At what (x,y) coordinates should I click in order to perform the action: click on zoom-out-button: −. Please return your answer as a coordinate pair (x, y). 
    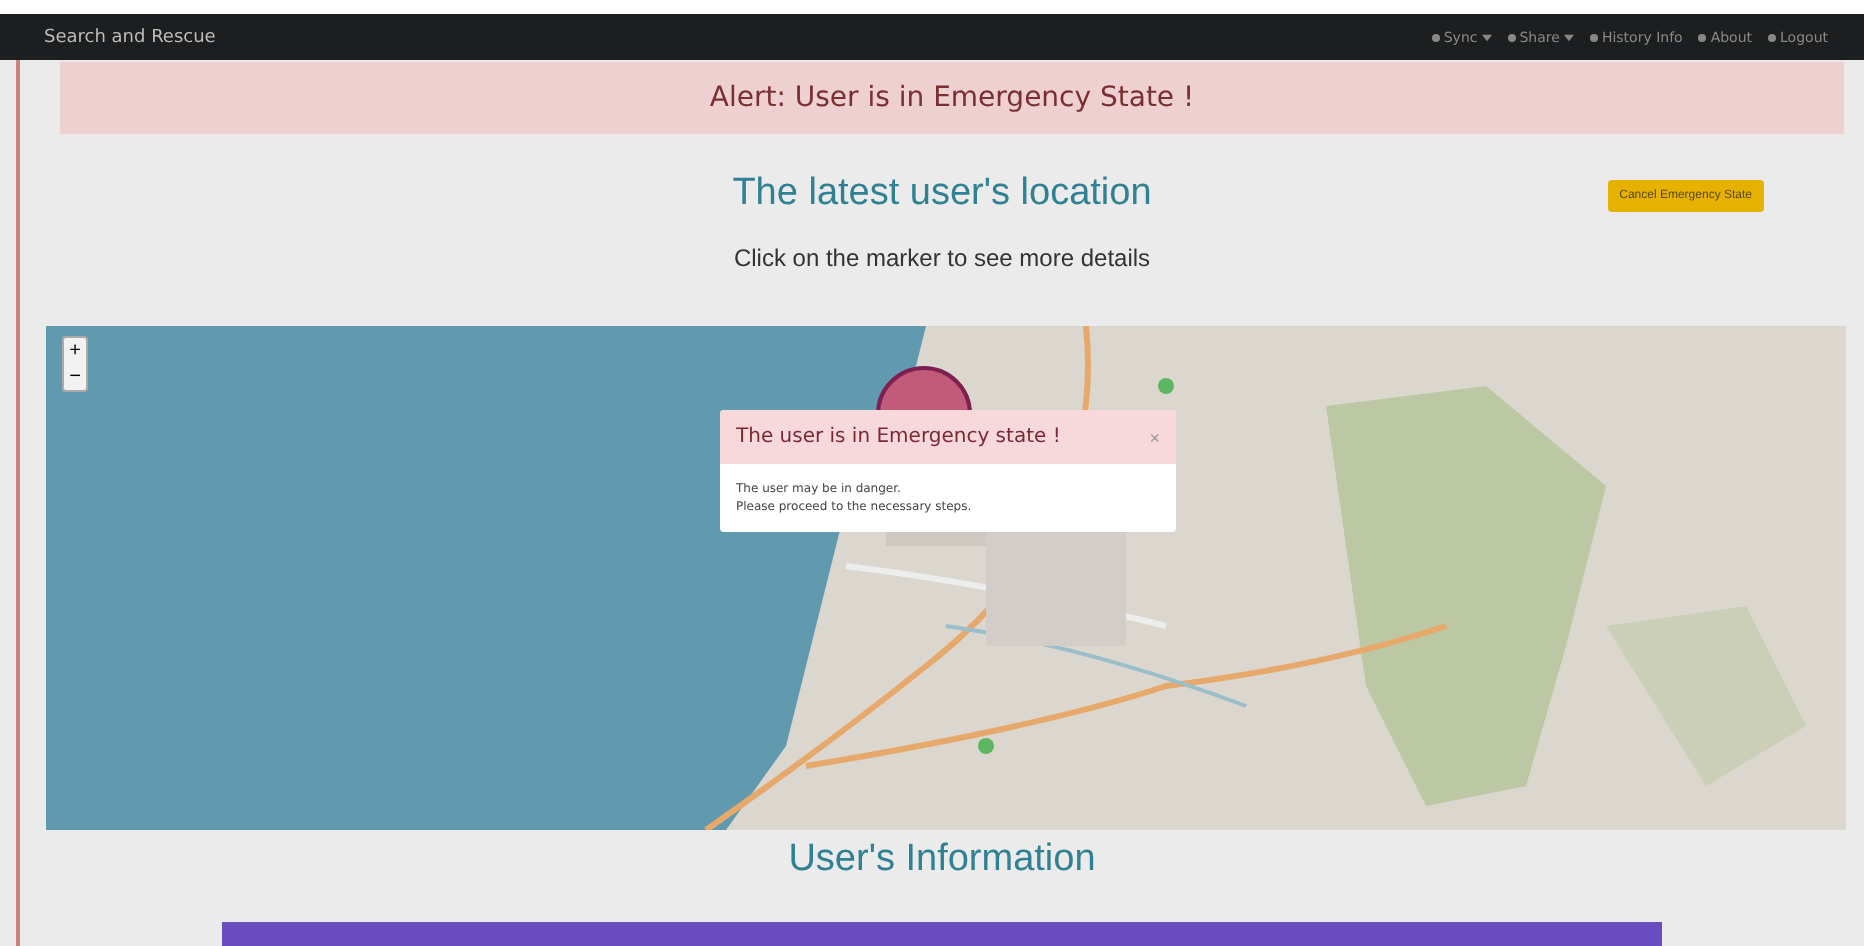
    Looking at the image, I should click on (75, 377).